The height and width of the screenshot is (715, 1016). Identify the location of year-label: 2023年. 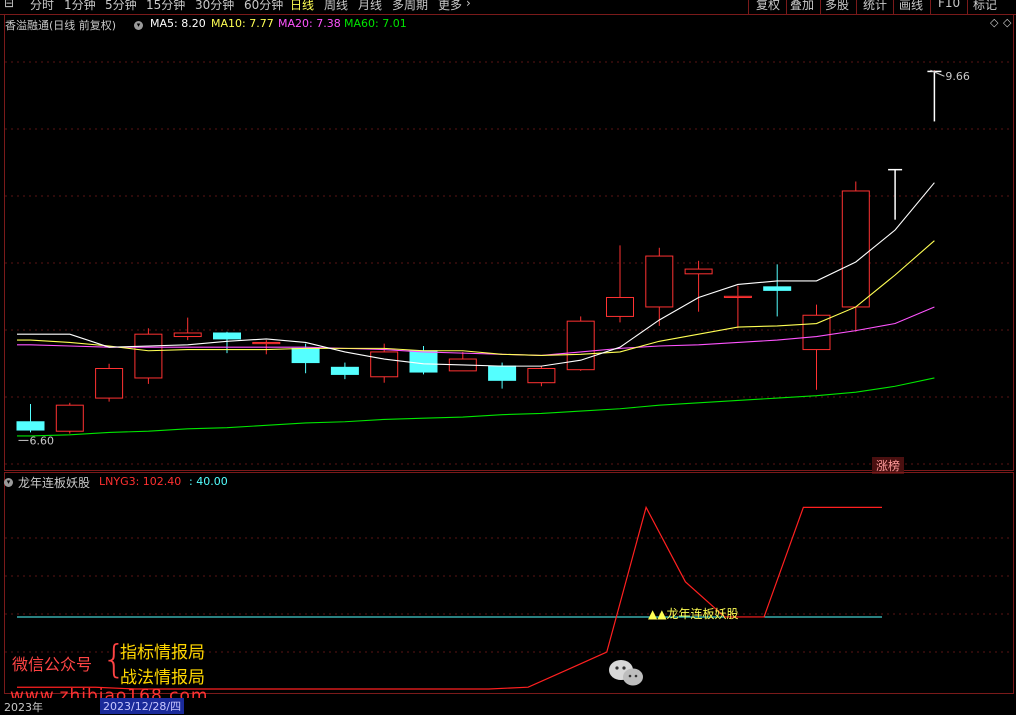
(23, 707).